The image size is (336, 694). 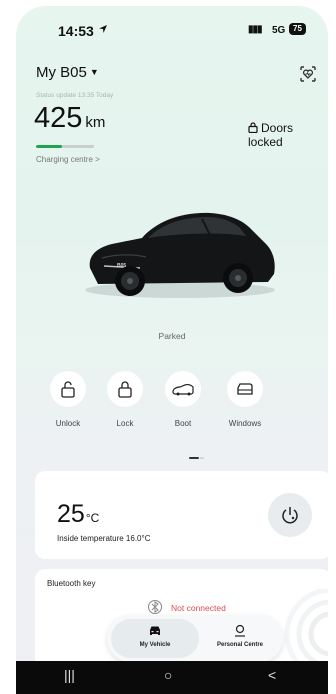 What do you see at coordinates (255, 29) in the screenshot?
I see `signal-icon: ▮▮▮` at bounding box center [255, 29].